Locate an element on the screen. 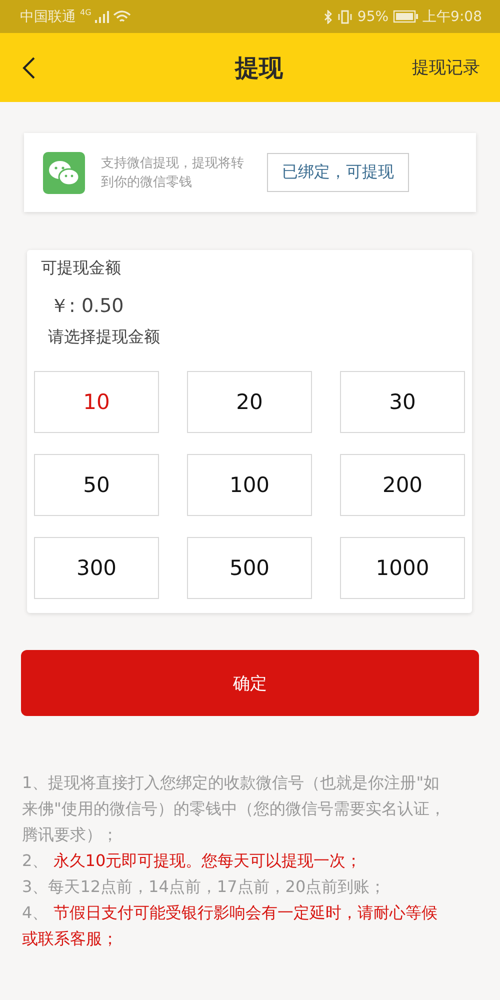  vibrate-icon is located at coordinates (345, 17).